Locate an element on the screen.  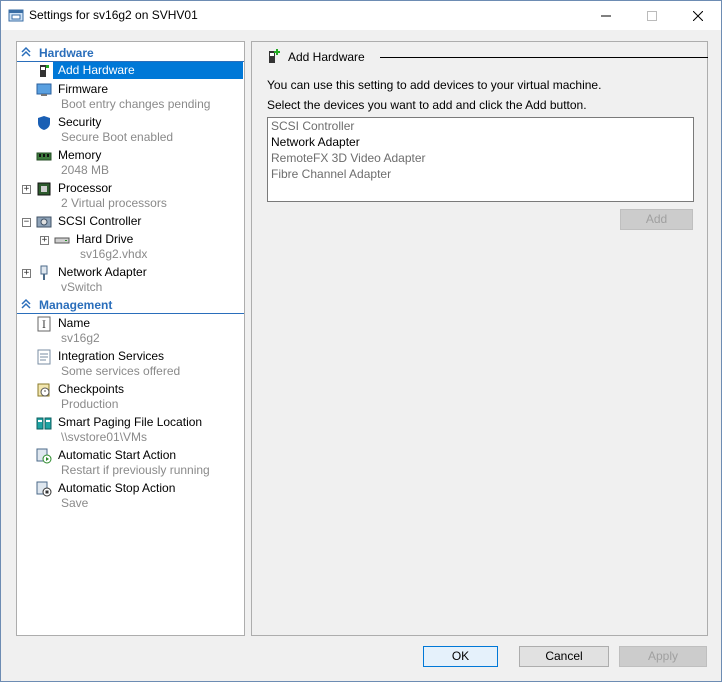
nav-item-sublabel: Secure Boot enabled is located at coordinates (117, 137).